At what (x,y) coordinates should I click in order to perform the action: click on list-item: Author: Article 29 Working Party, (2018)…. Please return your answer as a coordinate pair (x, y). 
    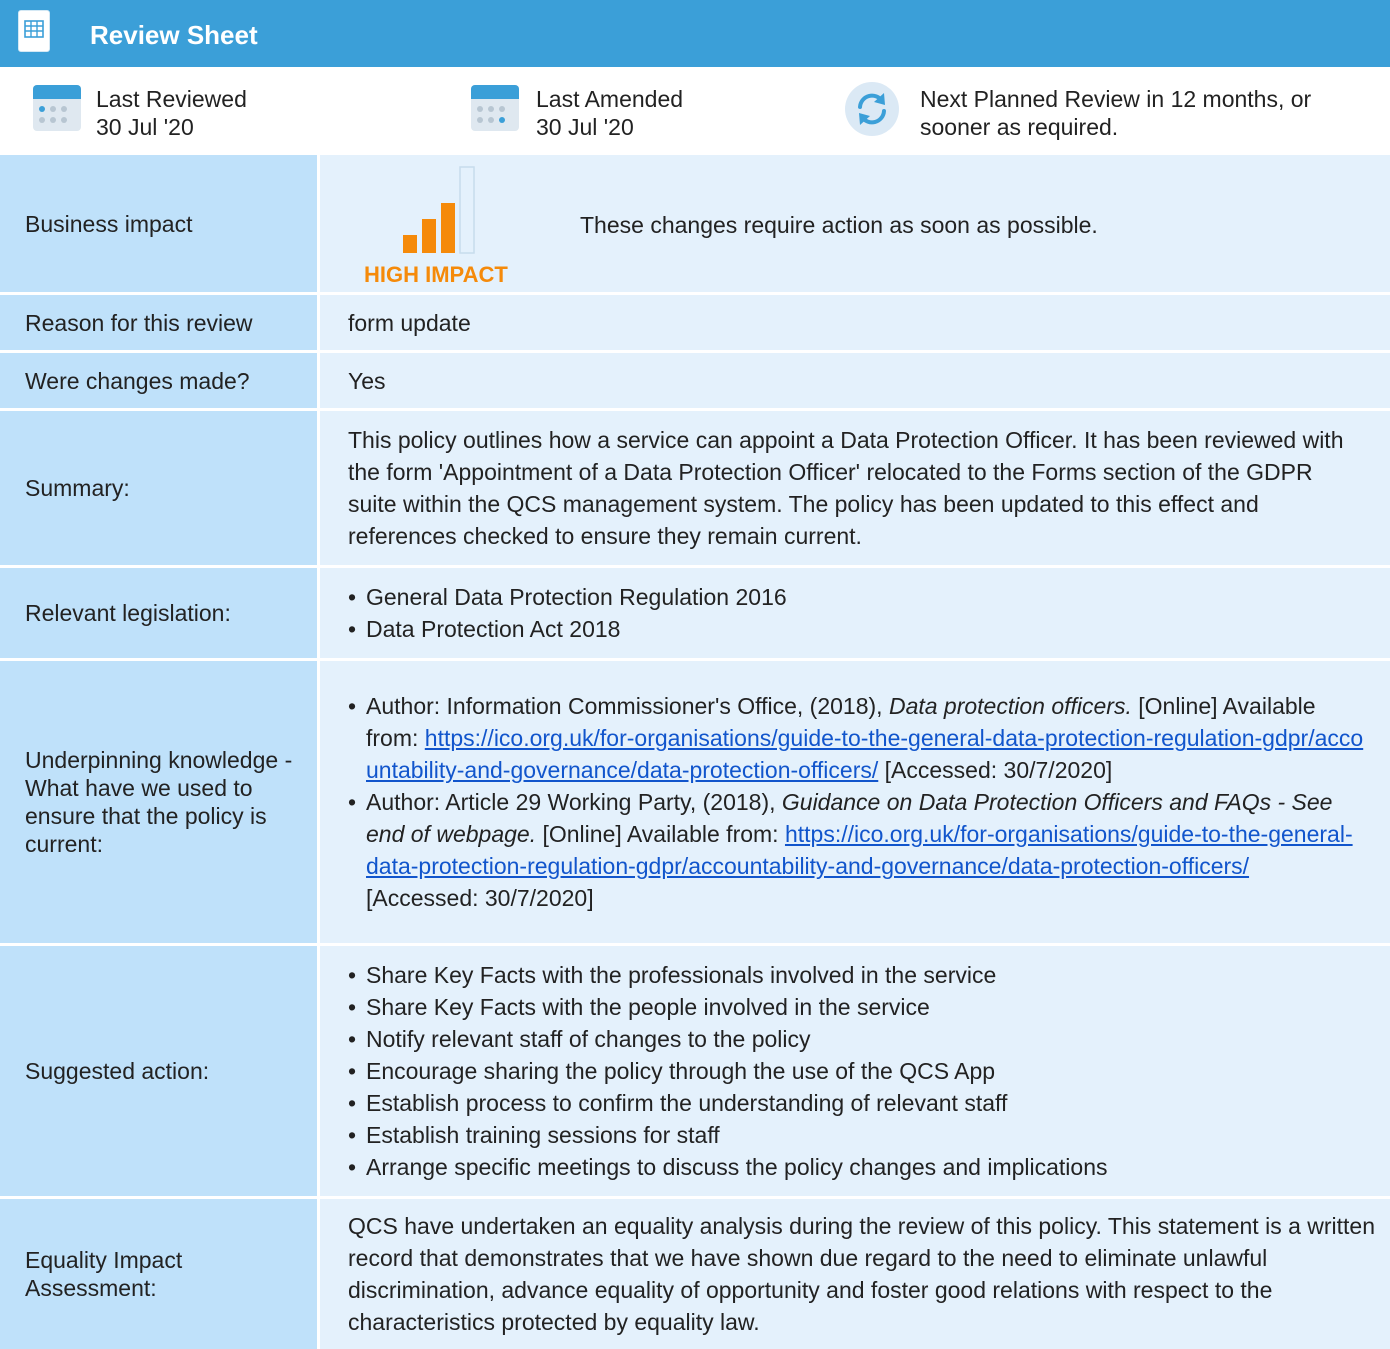
    Looking at the image, I should click on (856, 850).